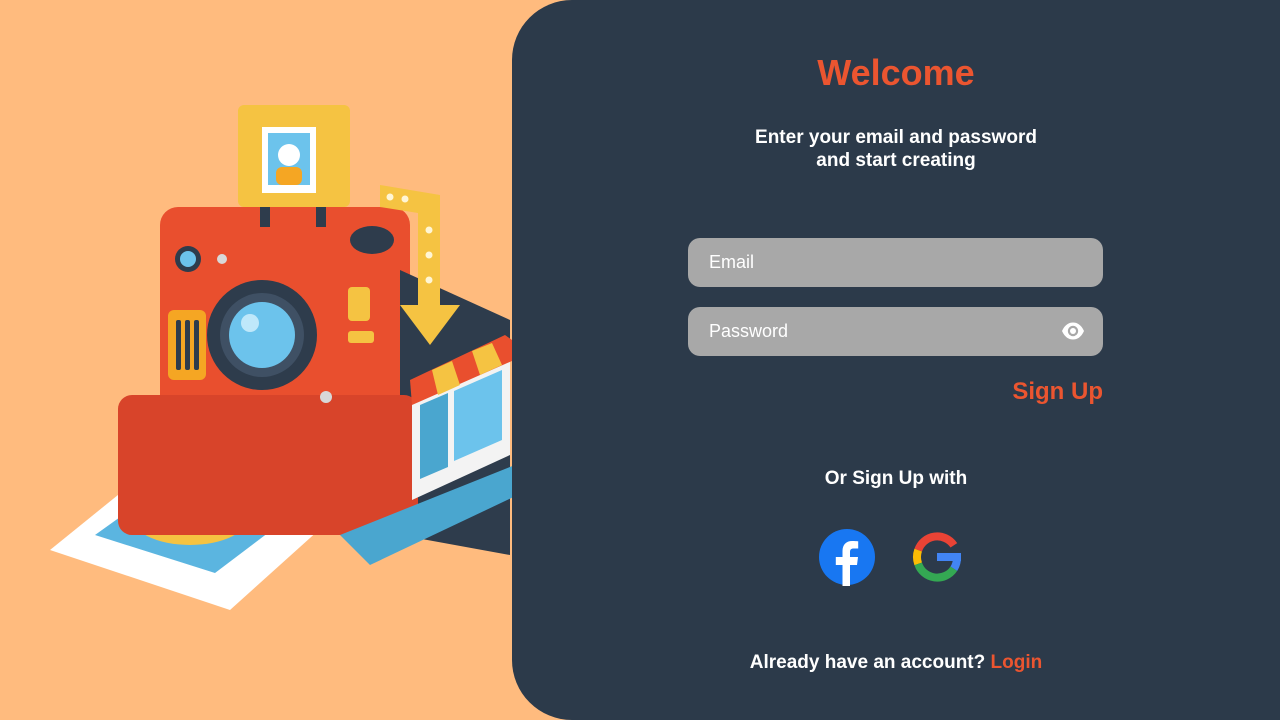 The image size is (1280, 720). I want to click on login-question: Already have an account?, so click(867, 662).